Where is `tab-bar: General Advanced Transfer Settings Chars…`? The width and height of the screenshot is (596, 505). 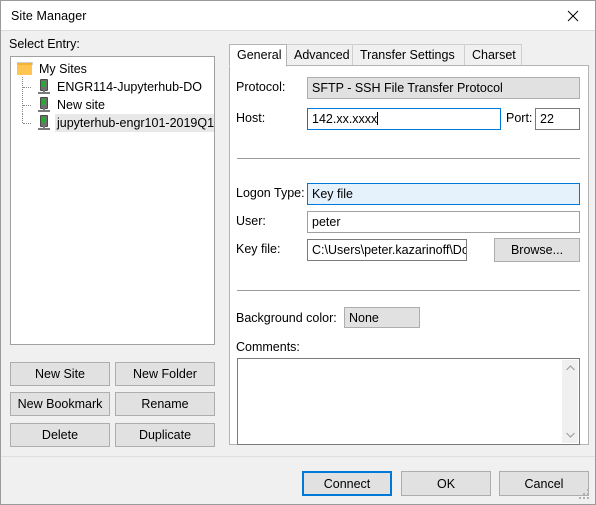
tab-bar: General Advanced Transfer Settings Chars… is located at coordinates (409, 55).